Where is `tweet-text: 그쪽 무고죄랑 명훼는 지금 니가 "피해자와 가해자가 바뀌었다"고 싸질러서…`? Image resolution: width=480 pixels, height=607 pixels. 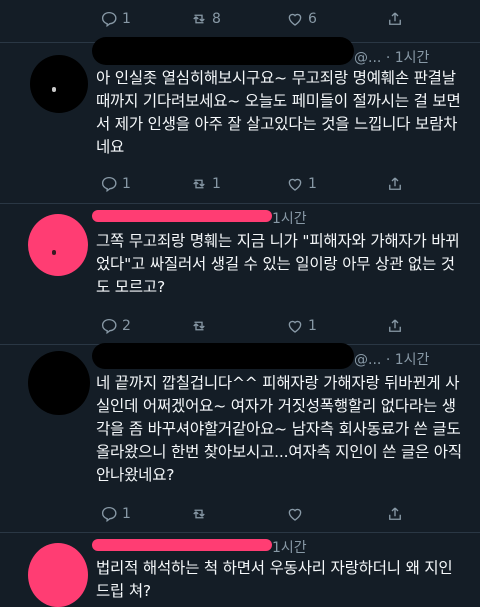
tweet-text: 그쪽 무고죄랑 명훼는 지금 니가 "피해자와 가해자가 바뀌었다"고 싸질러서… is located at coordinates (278, 264).